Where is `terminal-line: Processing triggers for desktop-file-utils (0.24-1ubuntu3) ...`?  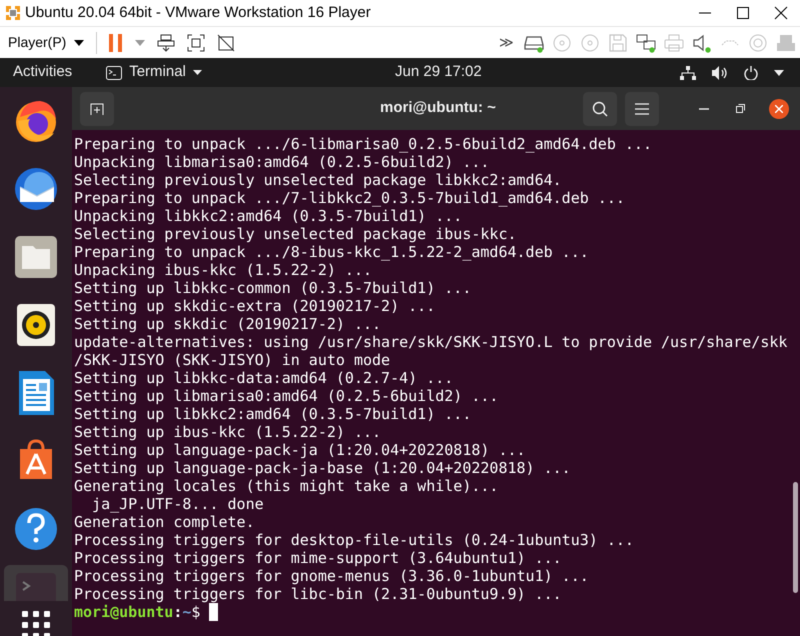
terminal-line: Processing triggers for desktop-file-utils (0.24-1ubuntu3) ... is located at coordinates (354, 540).